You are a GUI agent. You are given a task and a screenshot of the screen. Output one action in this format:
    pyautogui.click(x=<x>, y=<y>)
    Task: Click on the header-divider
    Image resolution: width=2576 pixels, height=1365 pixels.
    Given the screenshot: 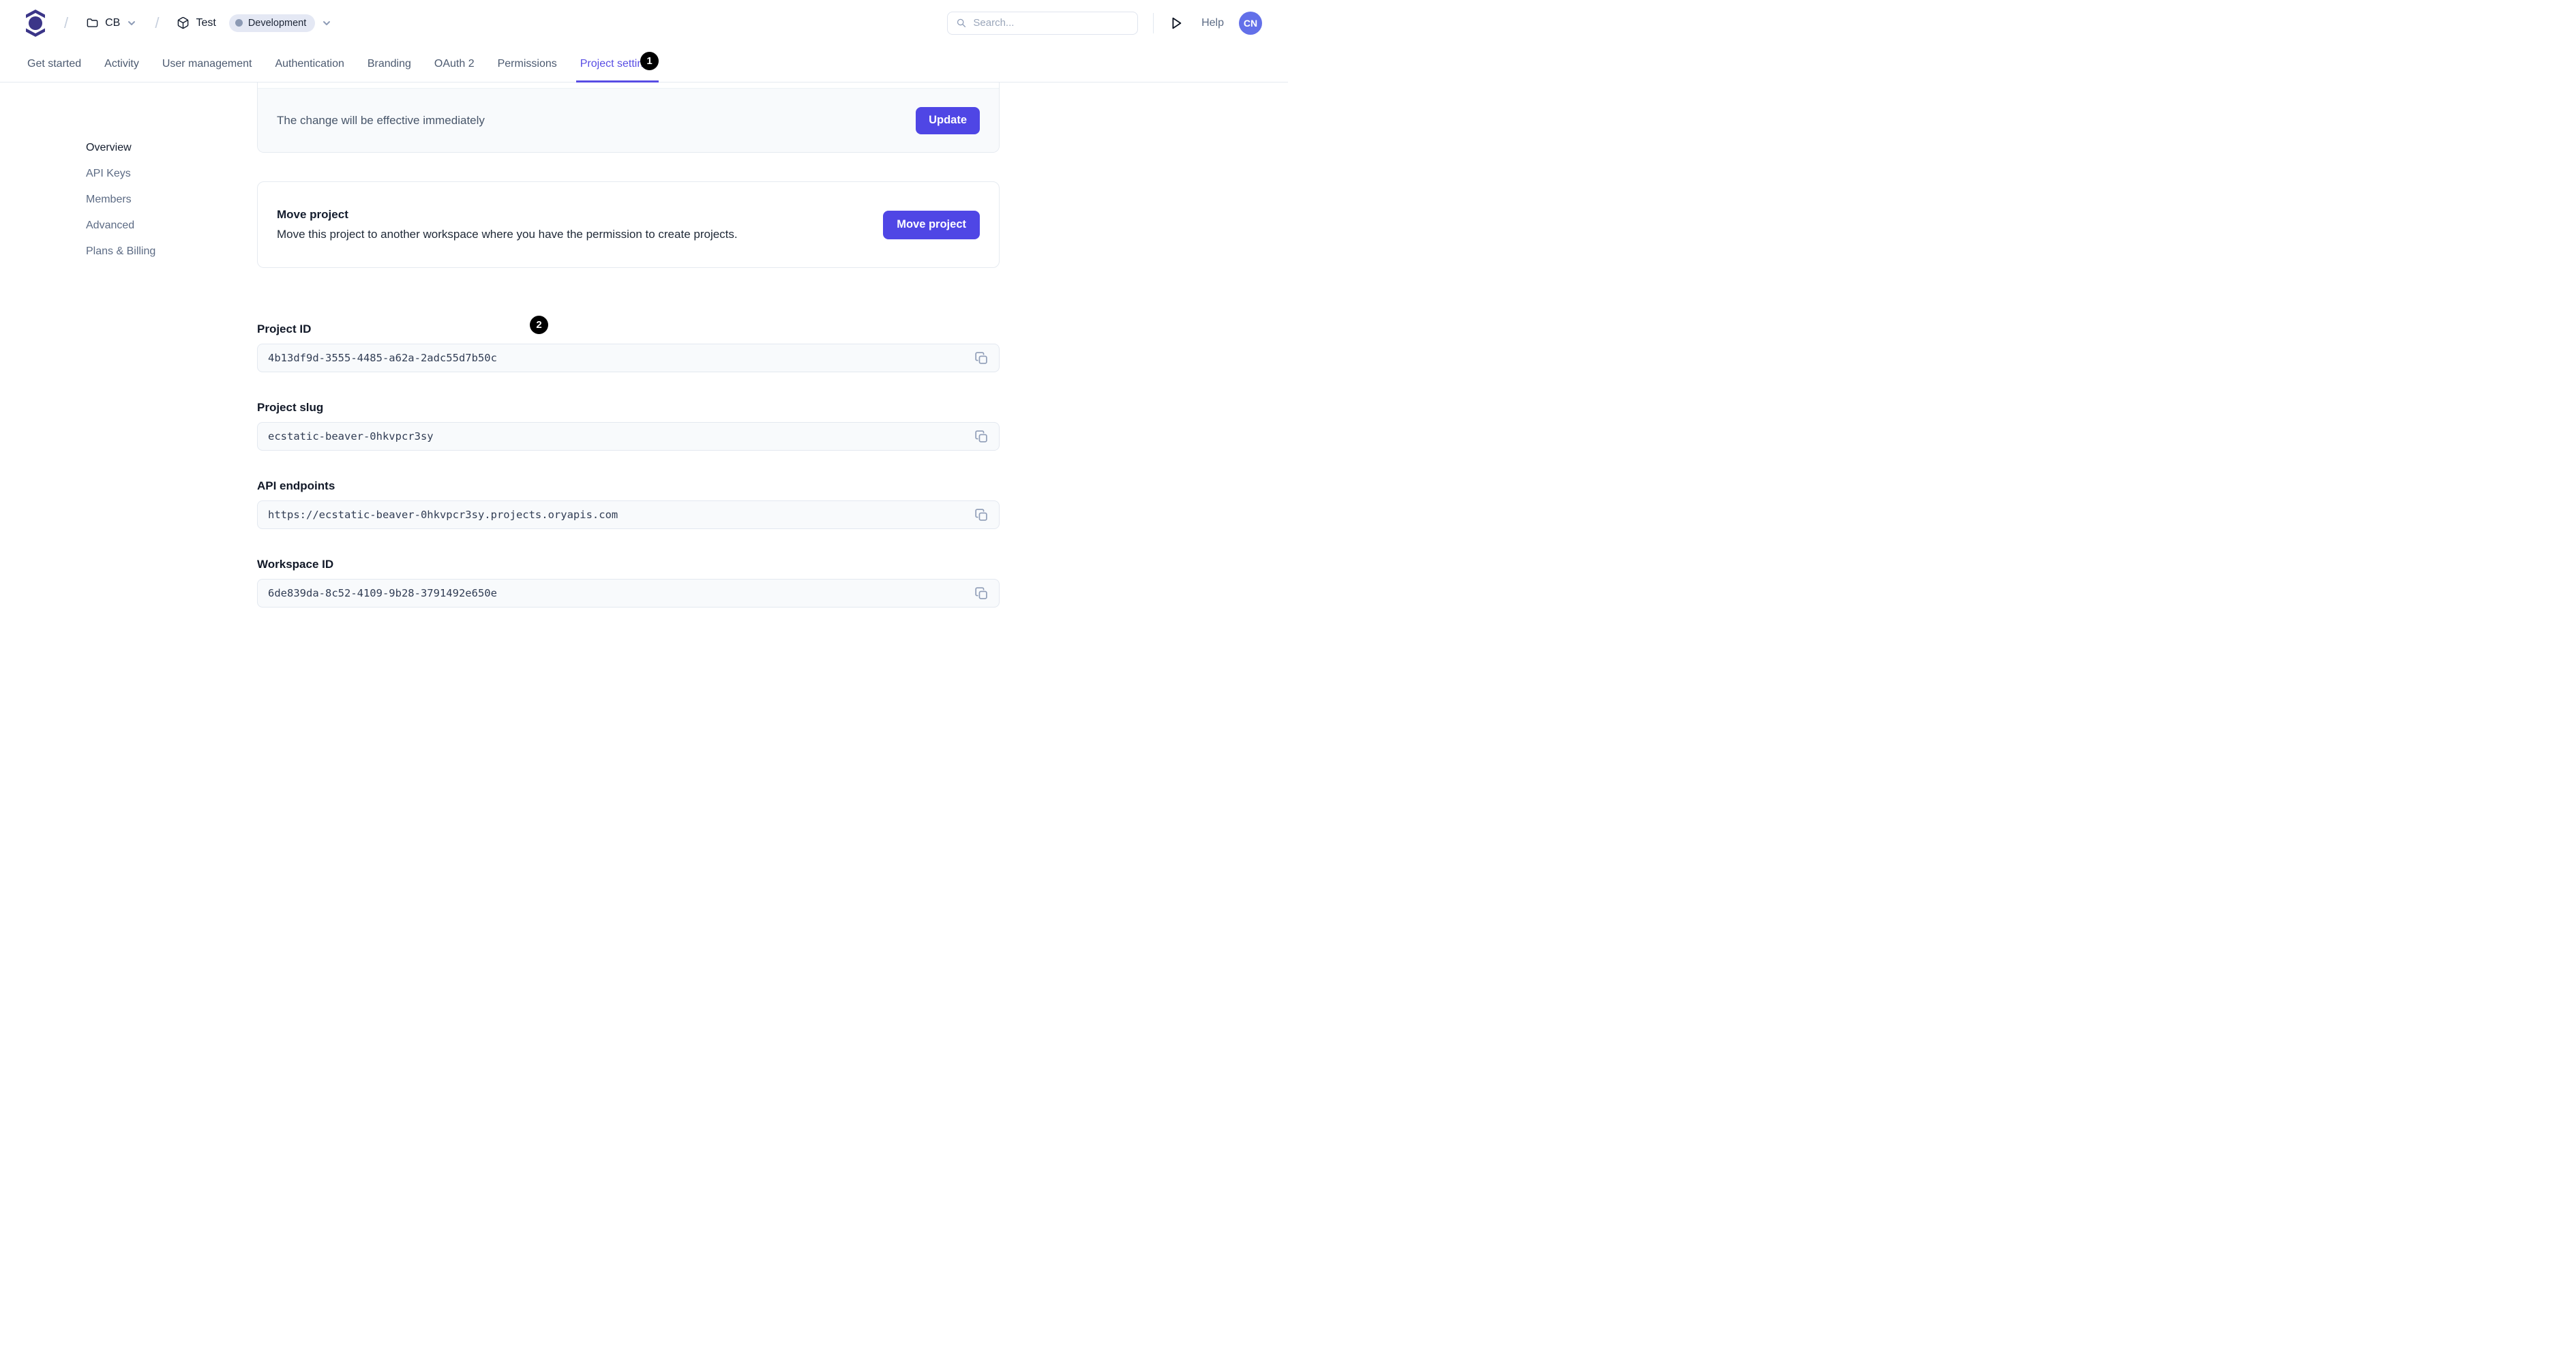 What is the action you would take?
    pyautogui.click(x=1153, y=22)
    